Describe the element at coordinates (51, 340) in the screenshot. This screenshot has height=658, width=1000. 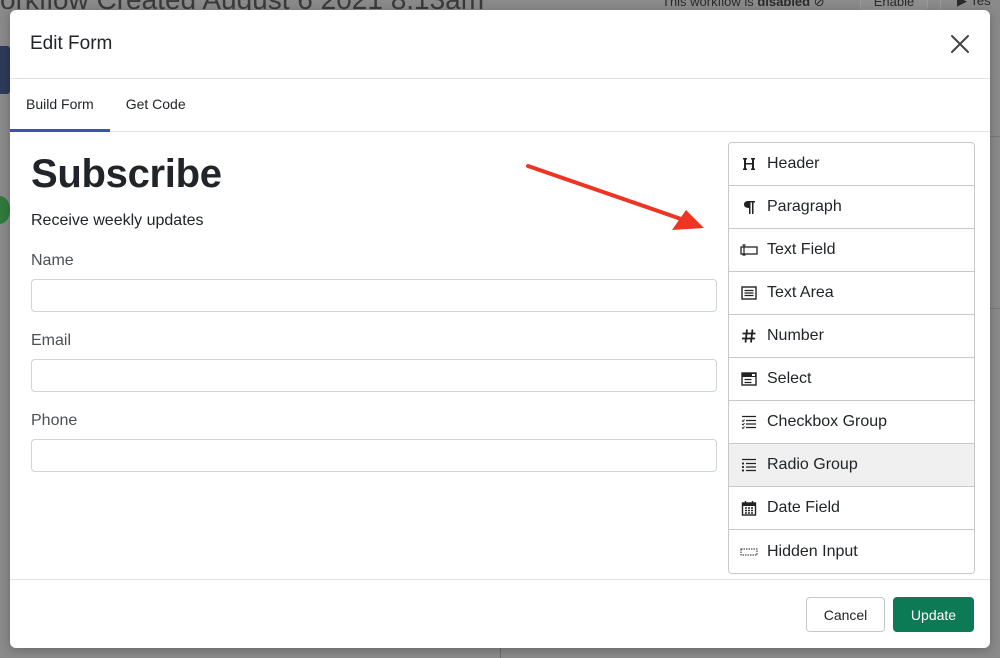
I see `email-label: Email` at that location.